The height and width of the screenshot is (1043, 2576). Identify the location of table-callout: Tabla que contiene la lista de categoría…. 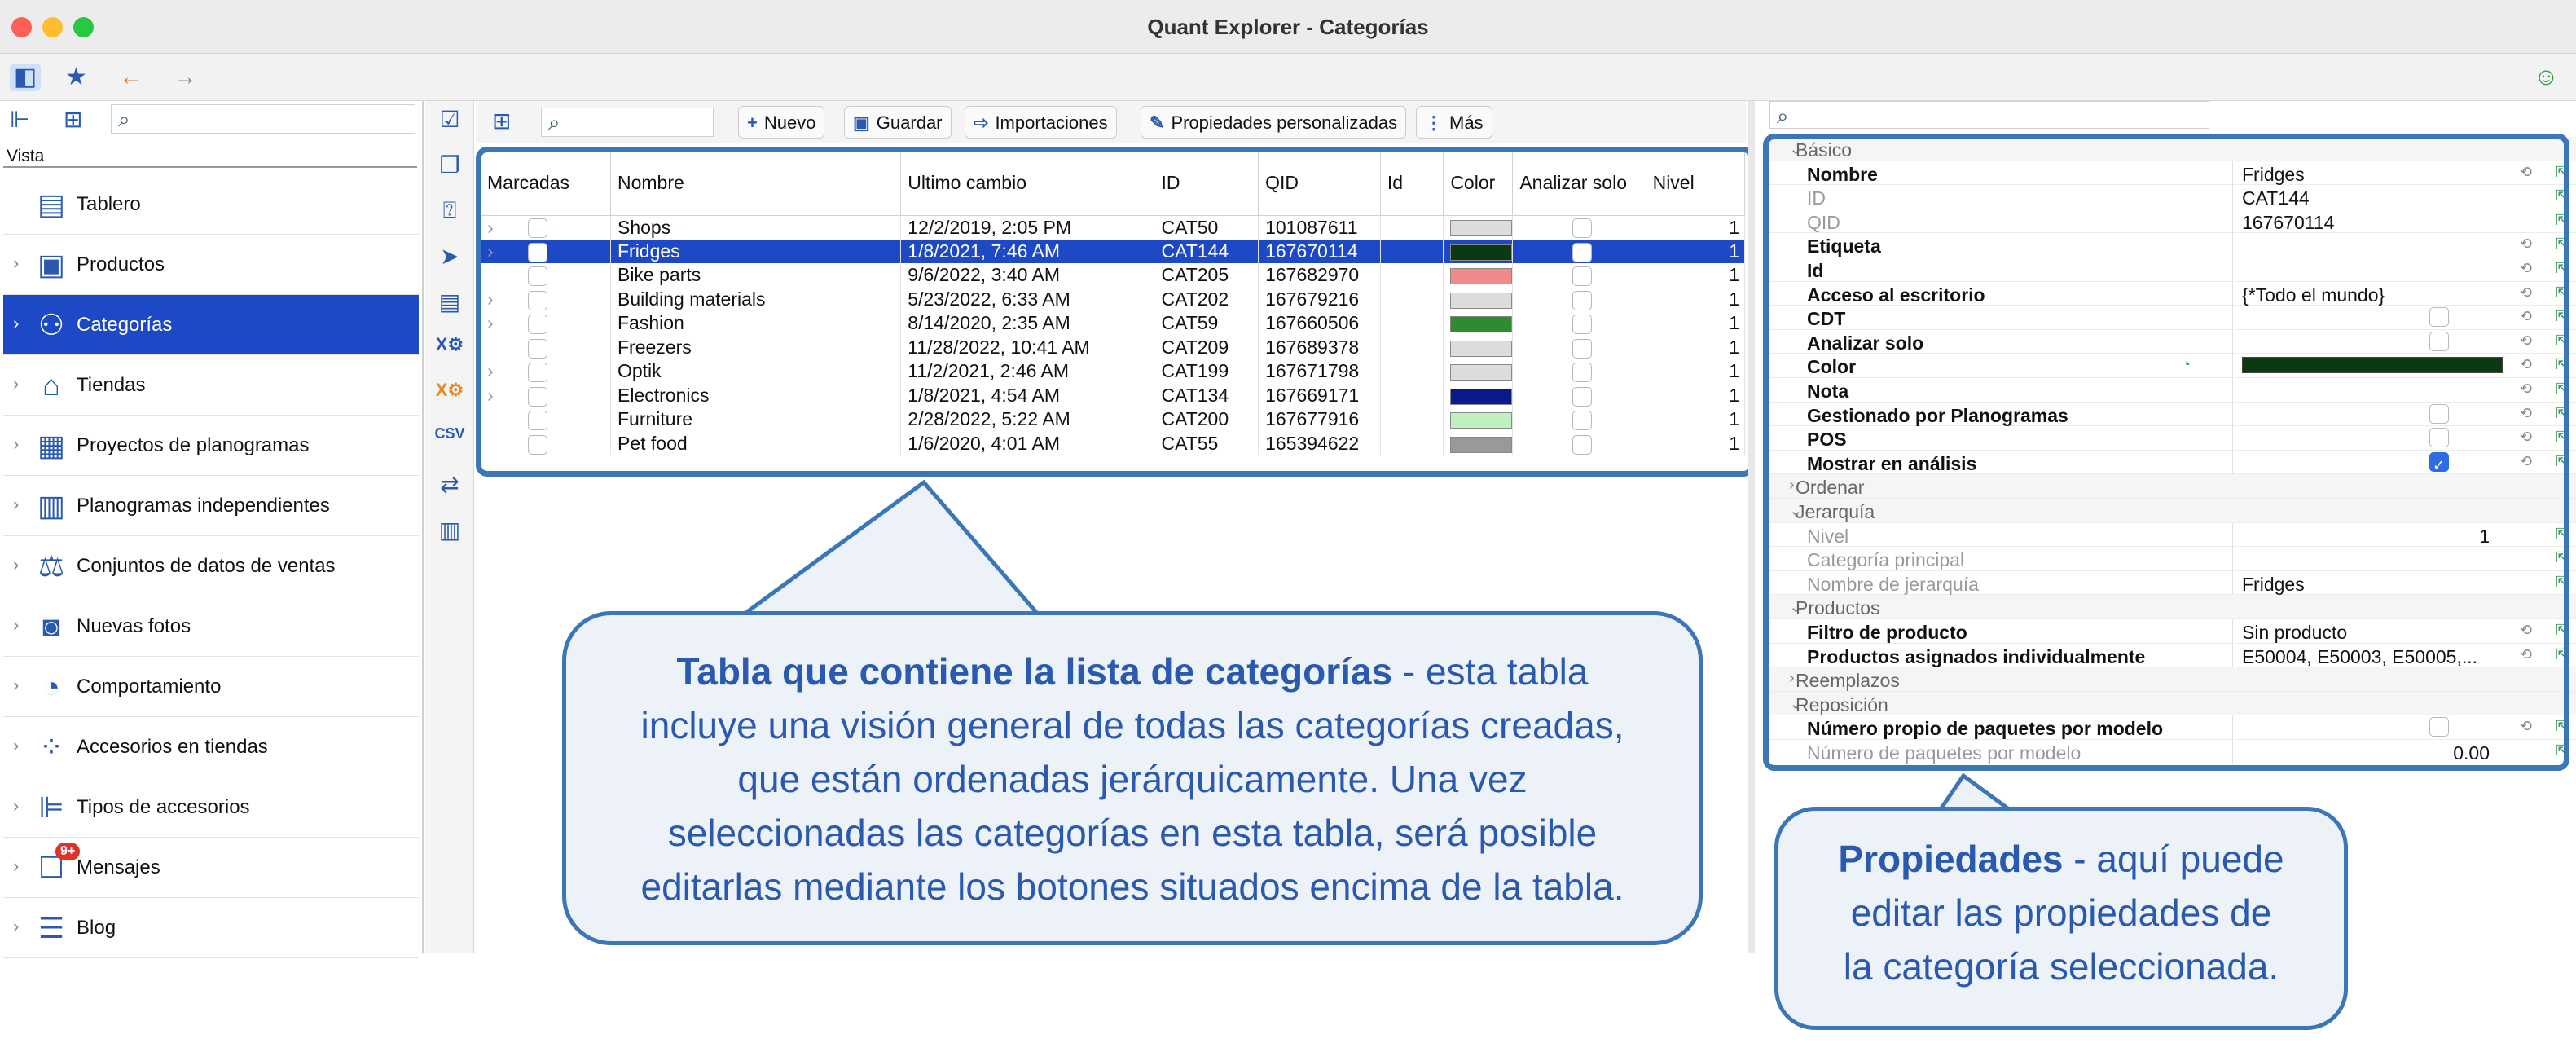
(1132, 778).